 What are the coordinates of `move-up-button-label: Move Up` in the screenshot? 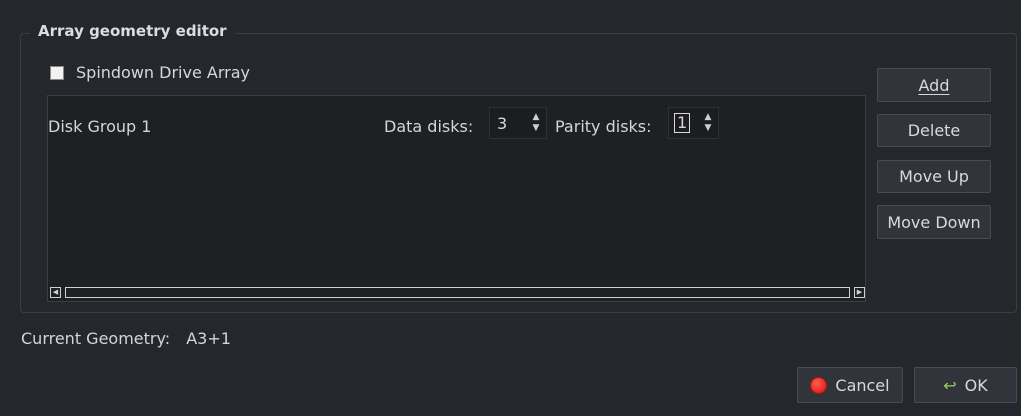 It's located at (934, 176).